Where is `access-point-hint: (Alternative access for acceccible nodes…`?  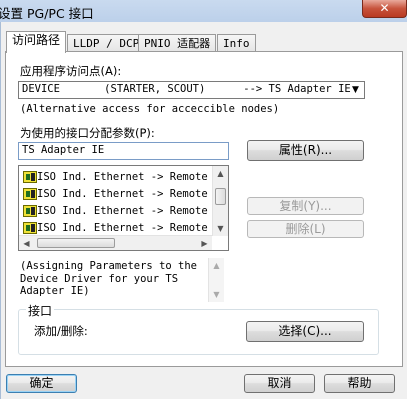 access-point-hint: (Alternative access for acceccible nodes… is located at coordinates (150, 109).